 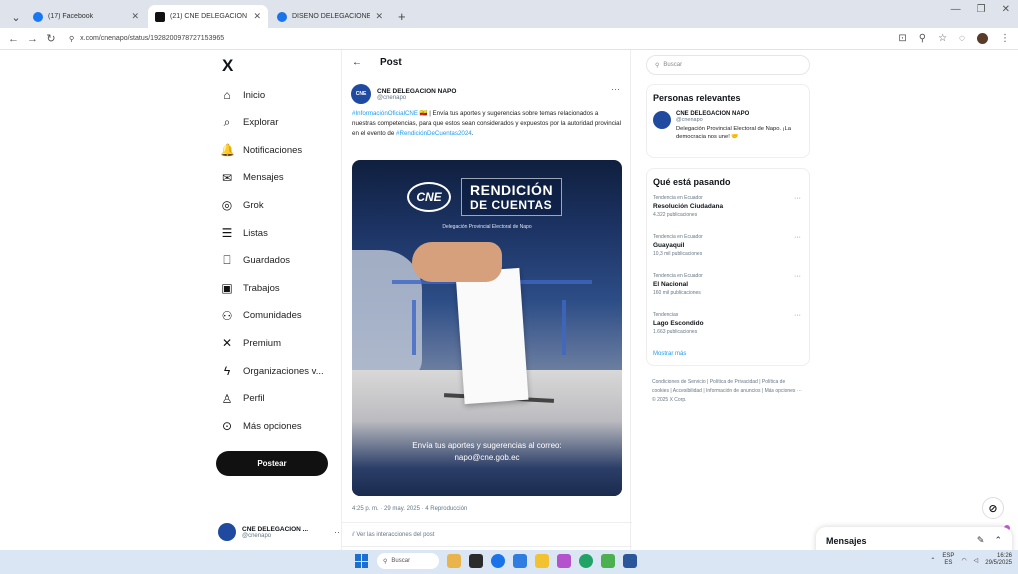 What do you see at coordinates (981, 9) in the screenshot?
I see `maximize-icon: ❐` at bounding box center [981, 9].